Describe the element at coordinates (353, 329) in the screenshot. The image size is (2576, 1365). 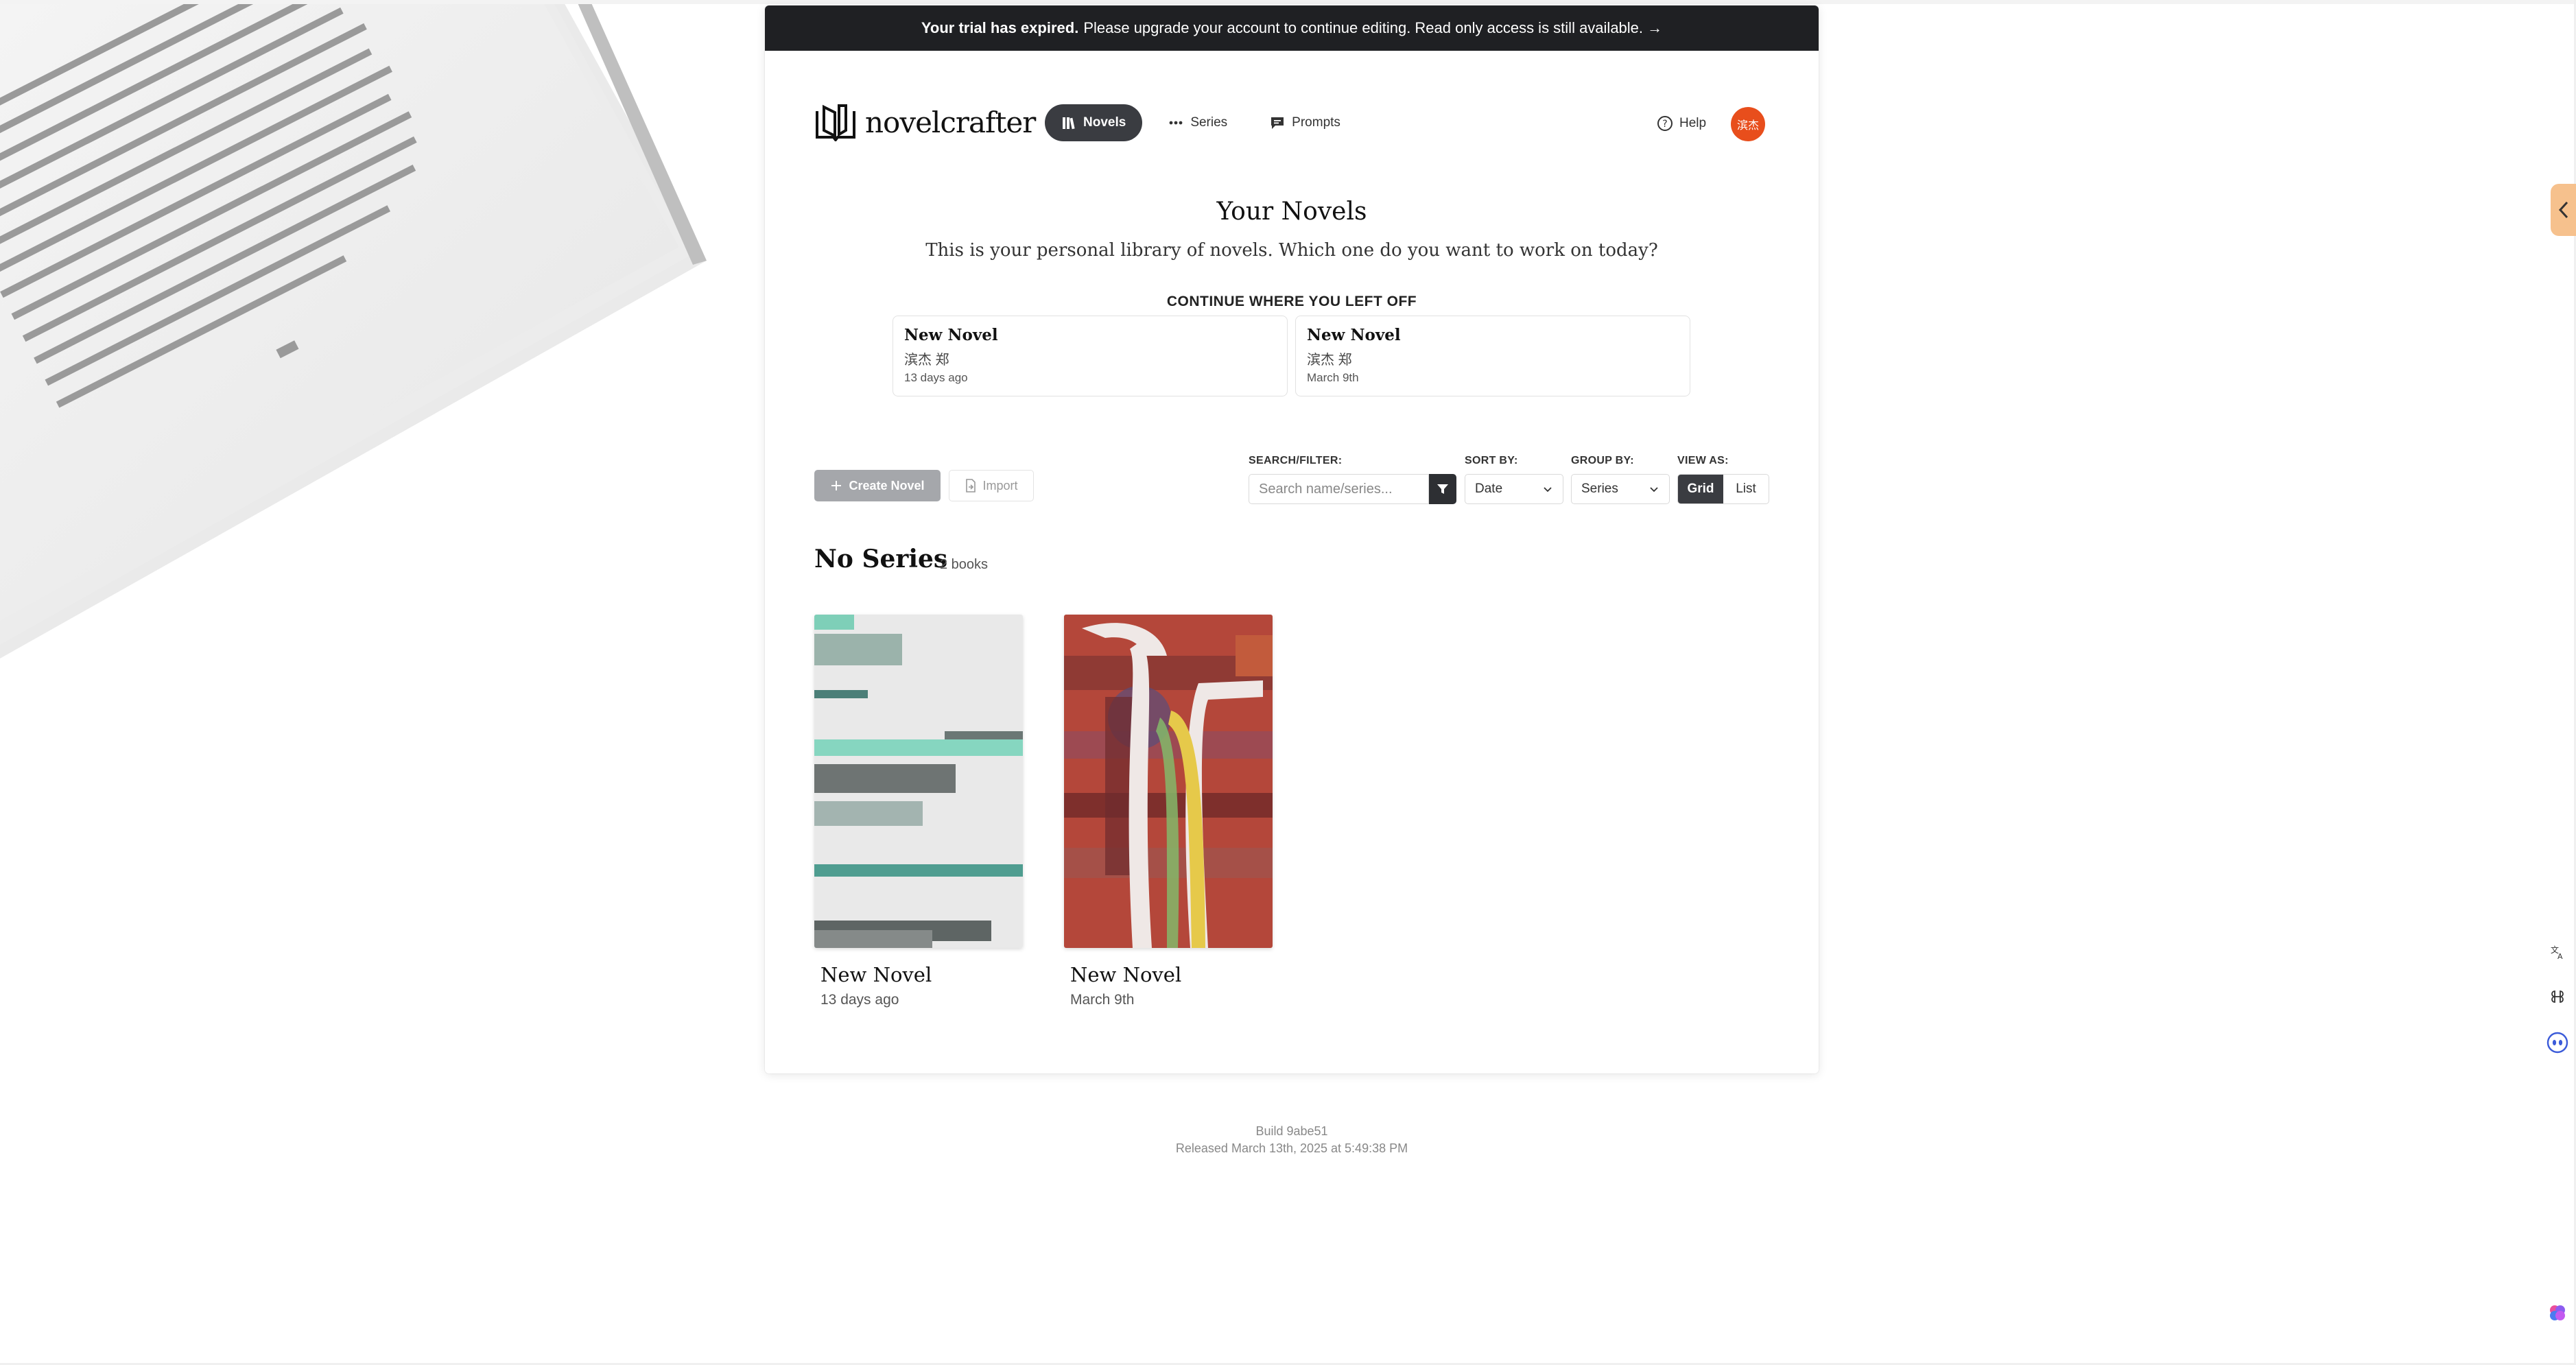
I see `open-book-background-image` at that location.